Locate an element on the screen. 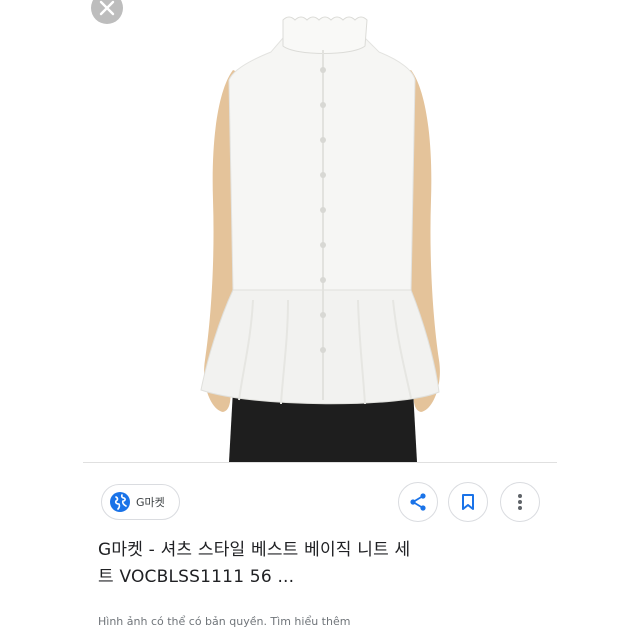 The width and height of the screenshot is (640, 640). source-name: G마켓 is located at coordinates (150, 502).